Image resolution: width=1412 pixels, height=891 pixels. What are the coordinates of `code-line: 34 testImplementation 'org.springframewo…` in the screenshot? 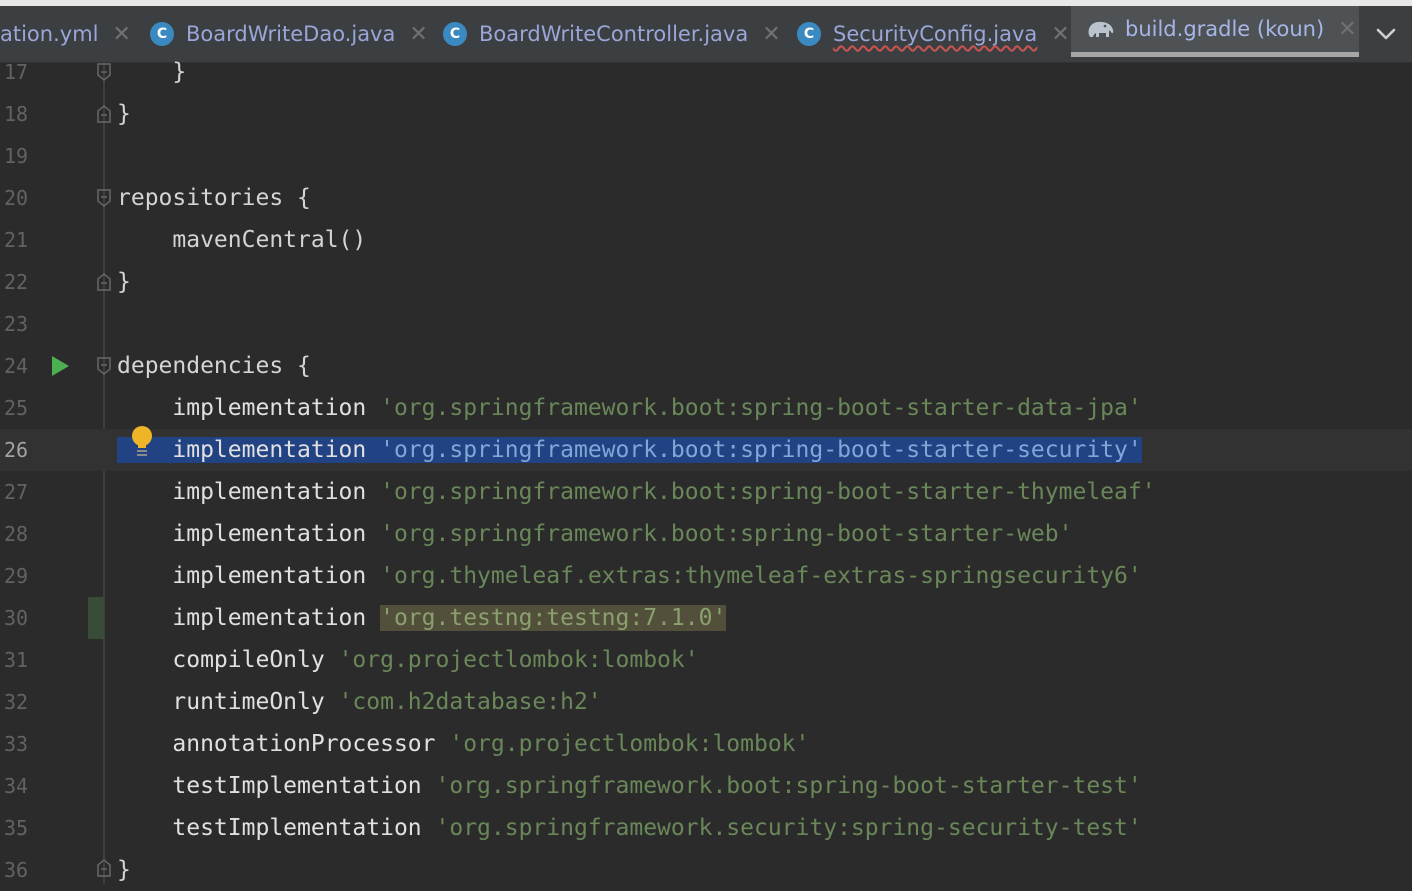 It's located at (706, 786).